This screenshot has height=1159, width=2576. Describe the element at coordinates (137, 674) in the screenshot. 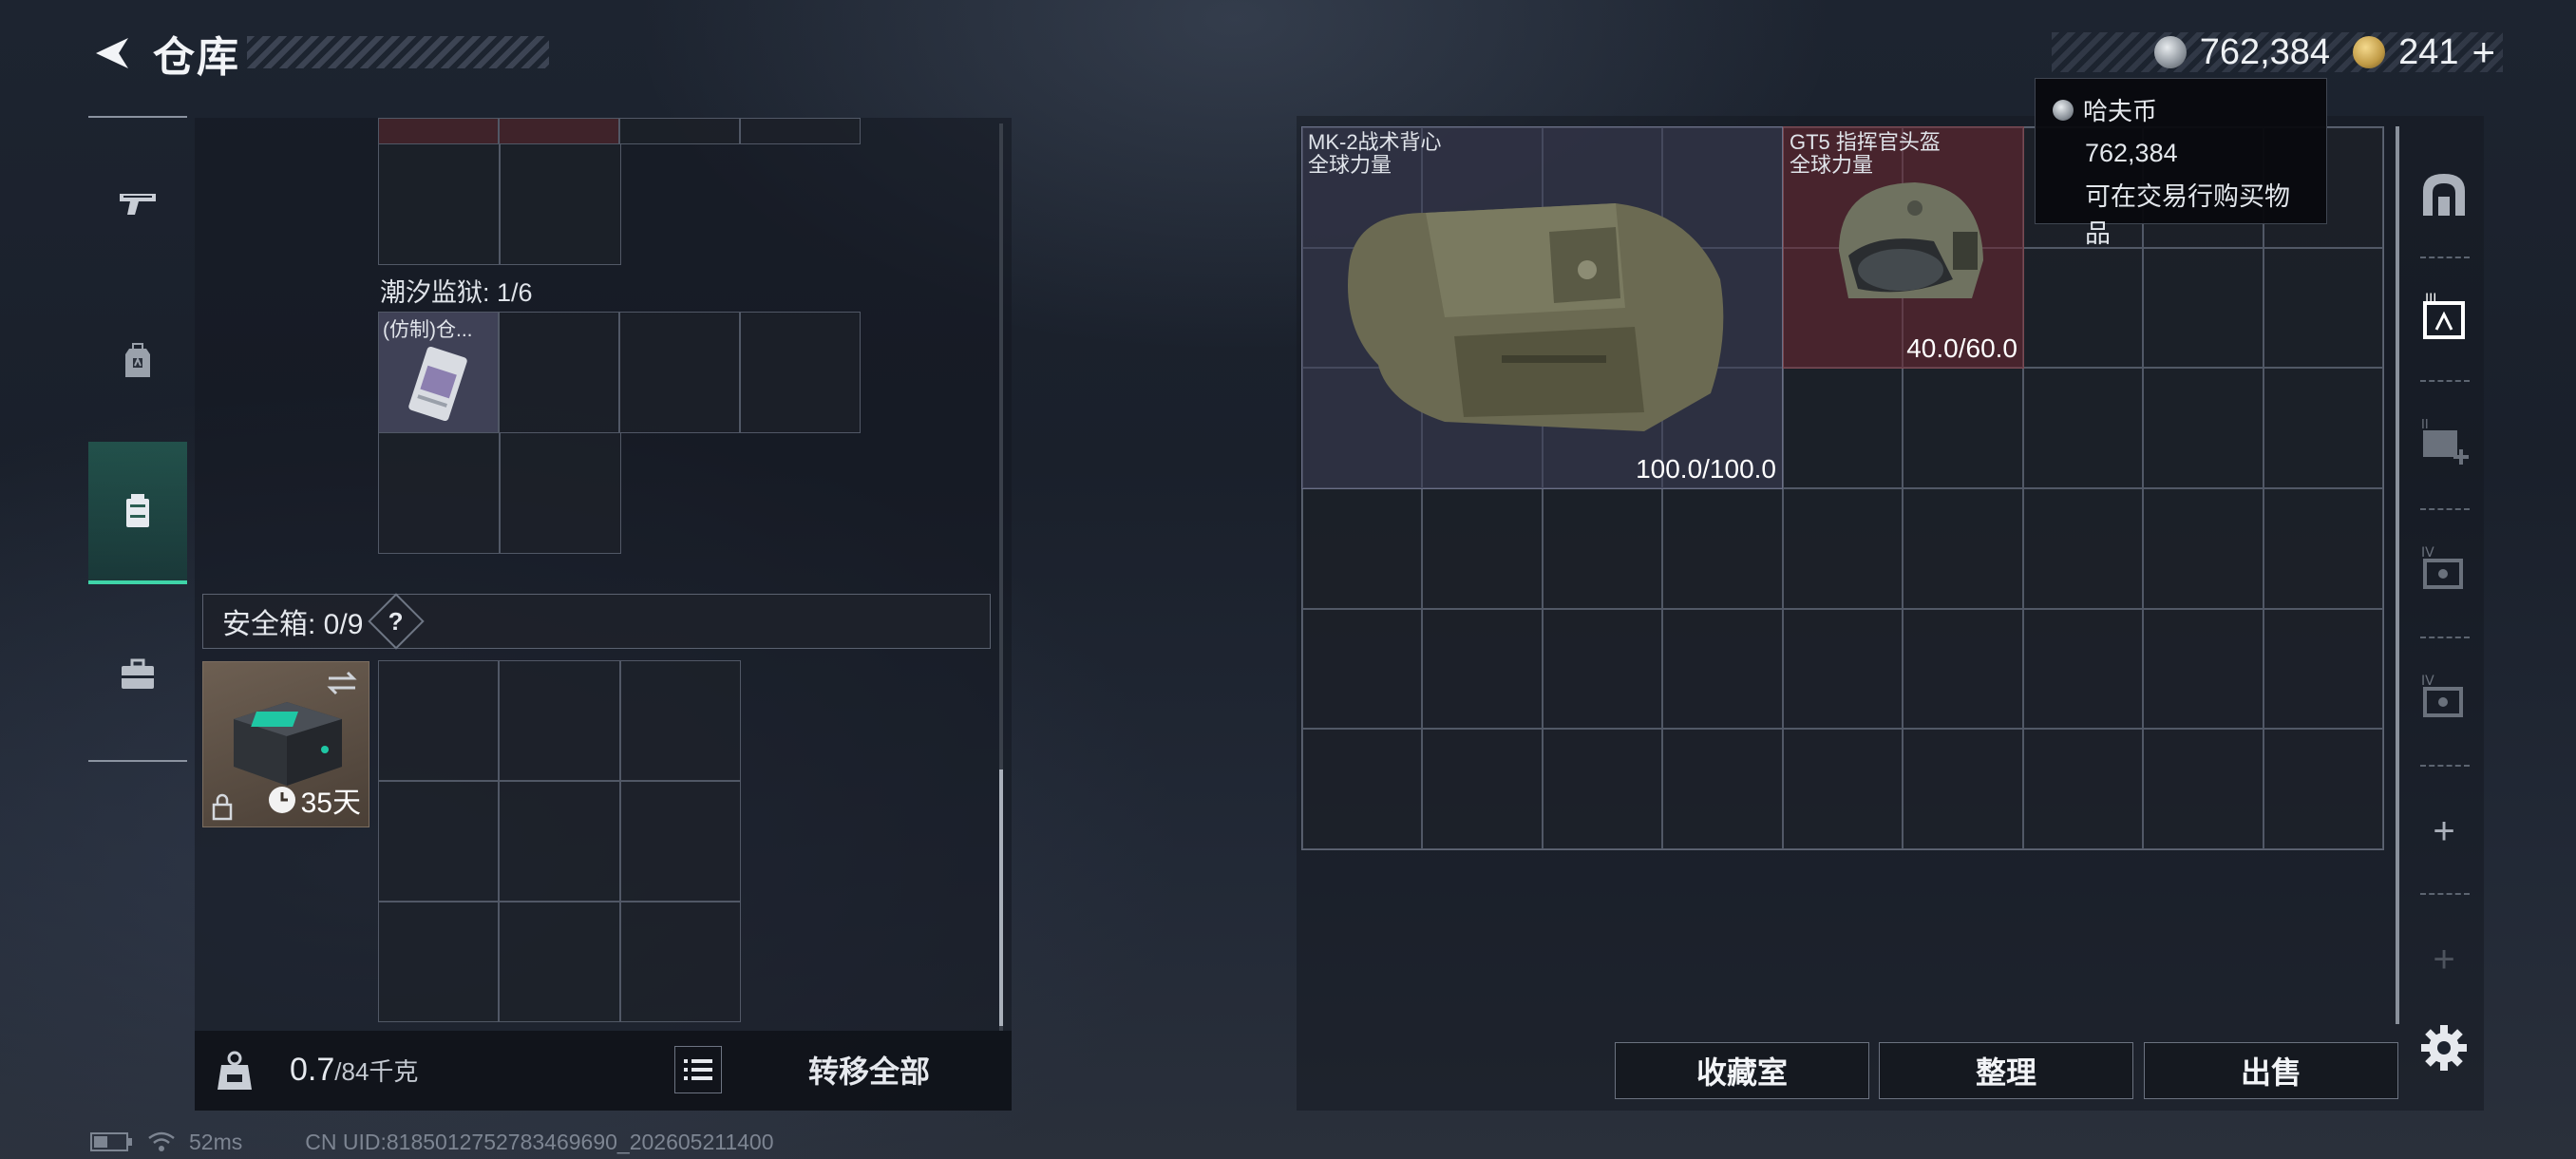

I see `sidebar-item-toolbox` at that location.